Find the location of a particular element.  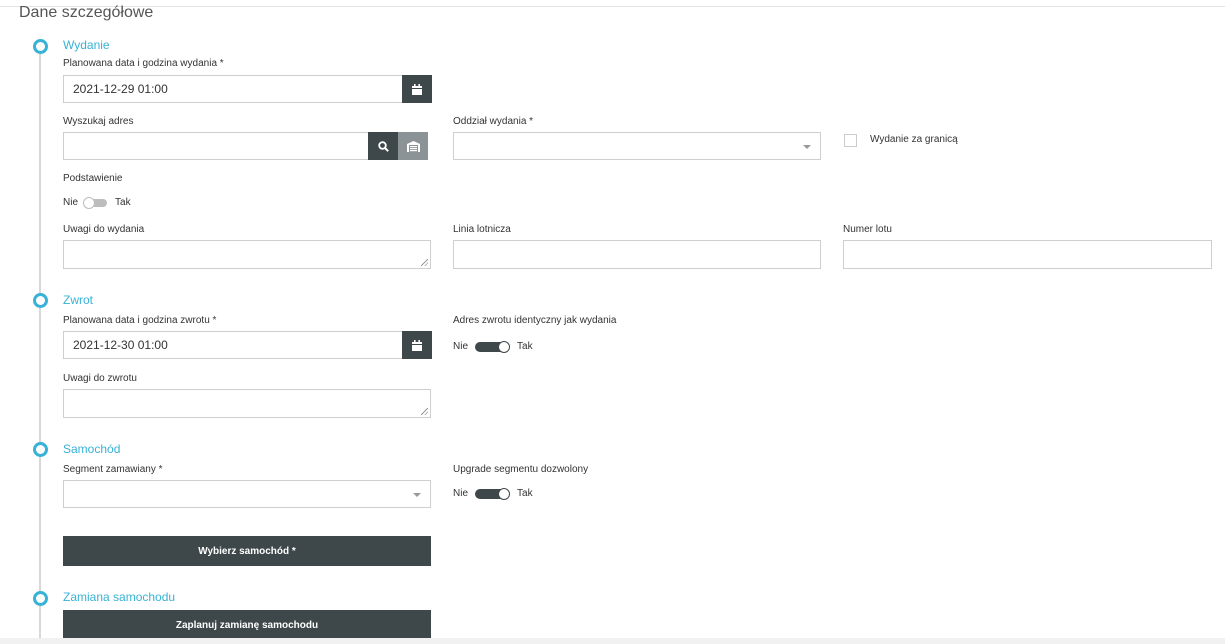

same-address-toggle is located at coordinates (493, 346).